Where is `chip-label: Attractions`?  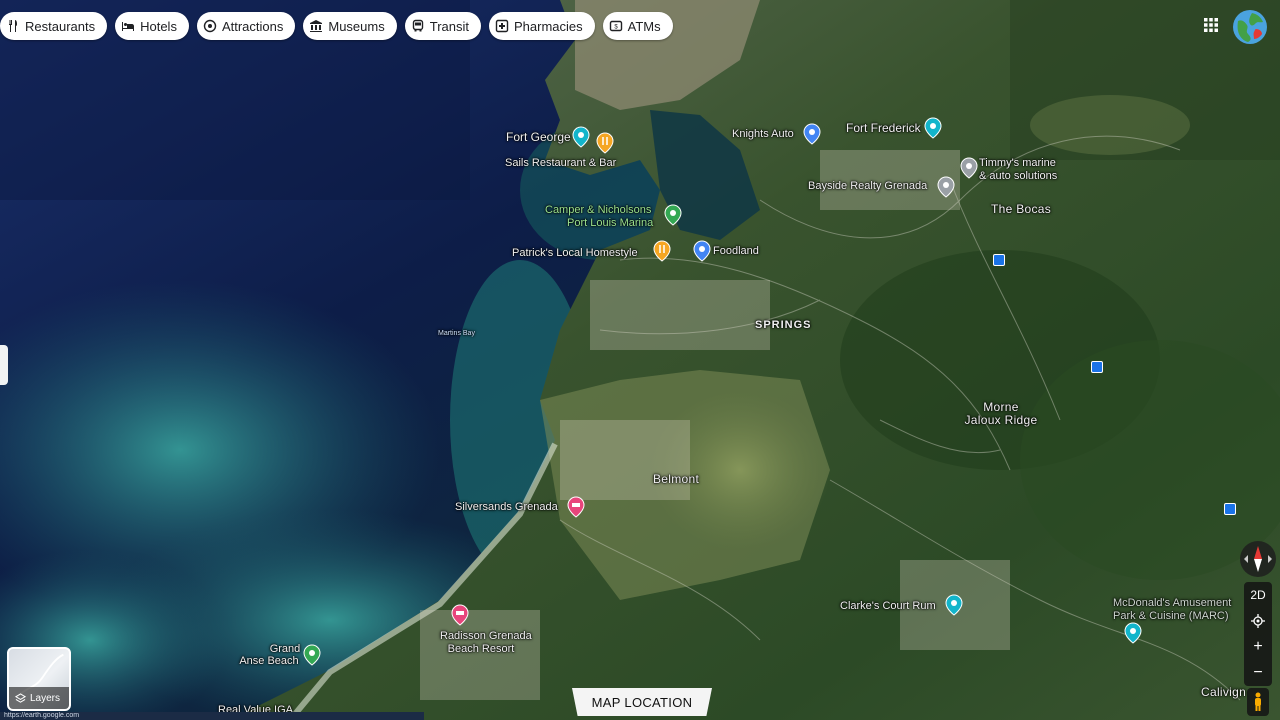 chip-label: Attractions is located at coordinates (252, 26).